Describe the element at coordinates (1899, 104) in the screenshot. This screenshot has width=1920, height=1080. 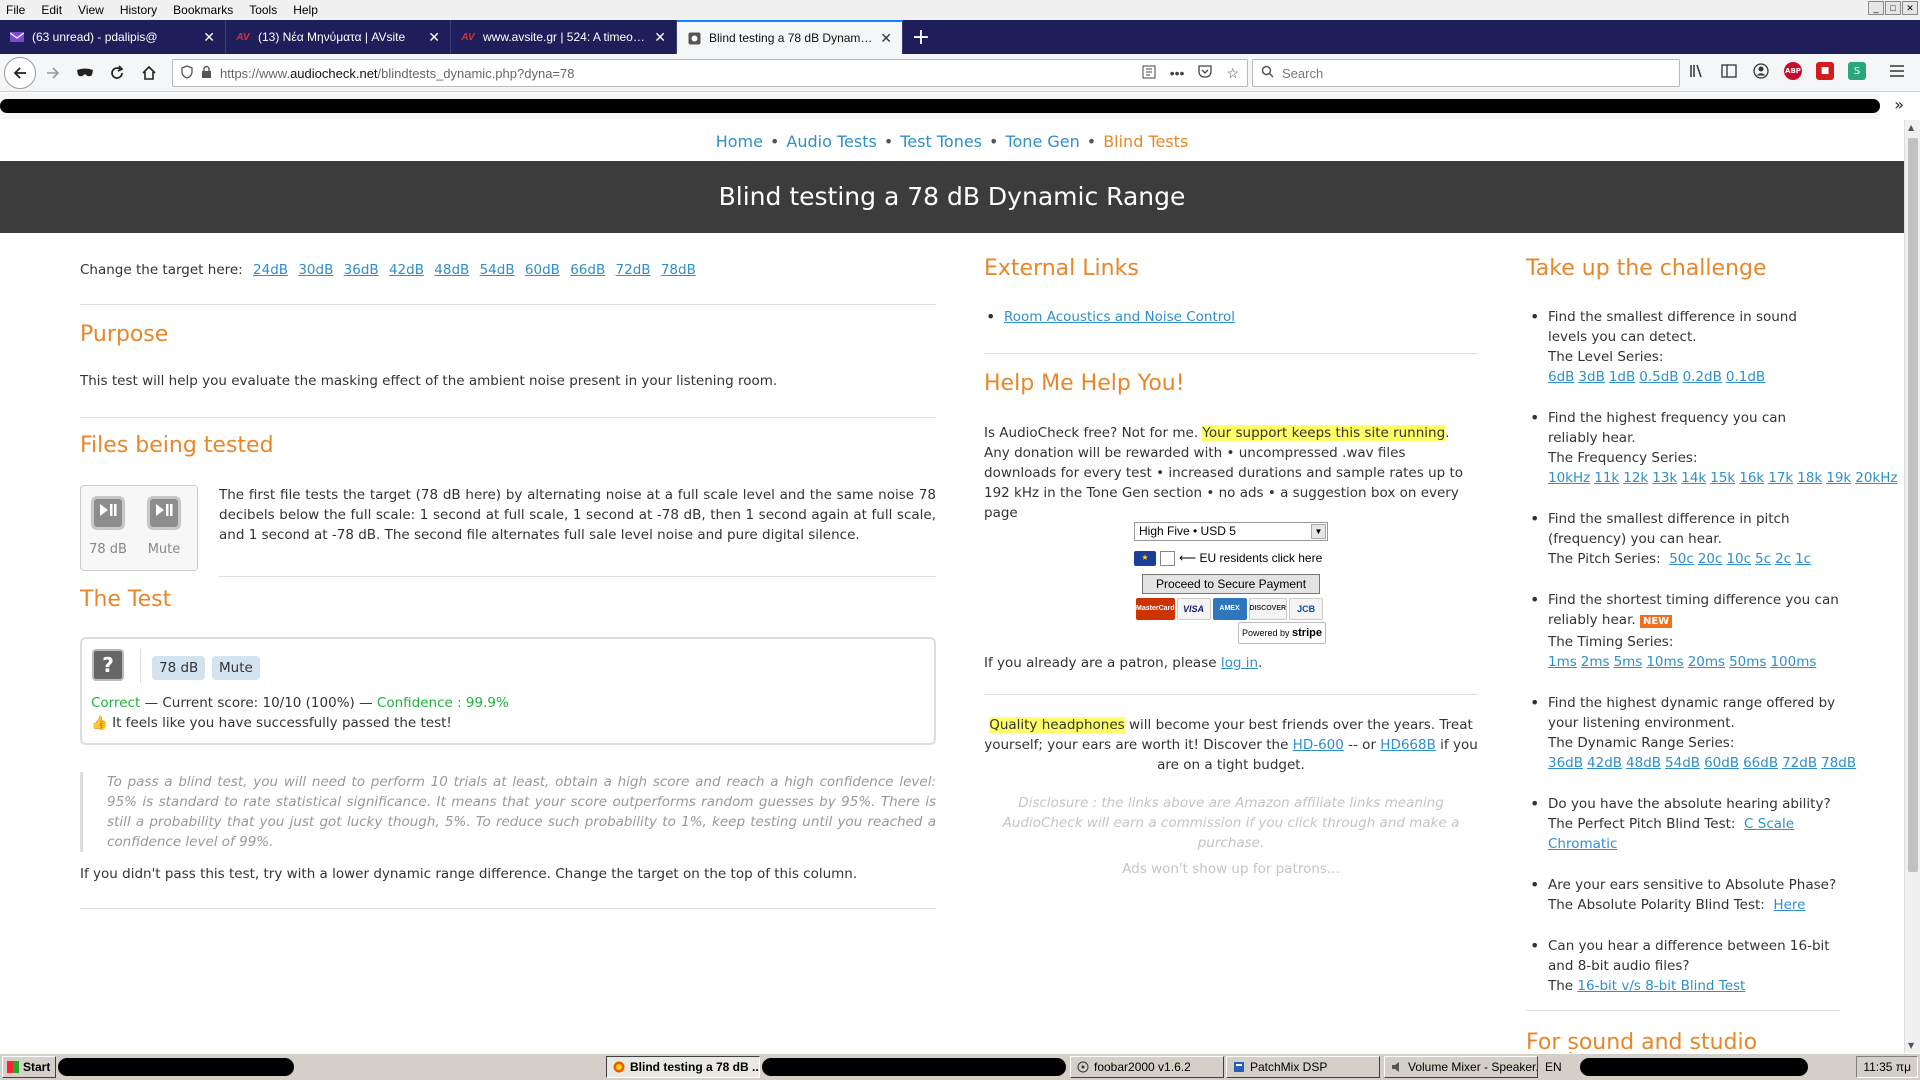
I see `bookmarks-overflow-button: »` at that location.